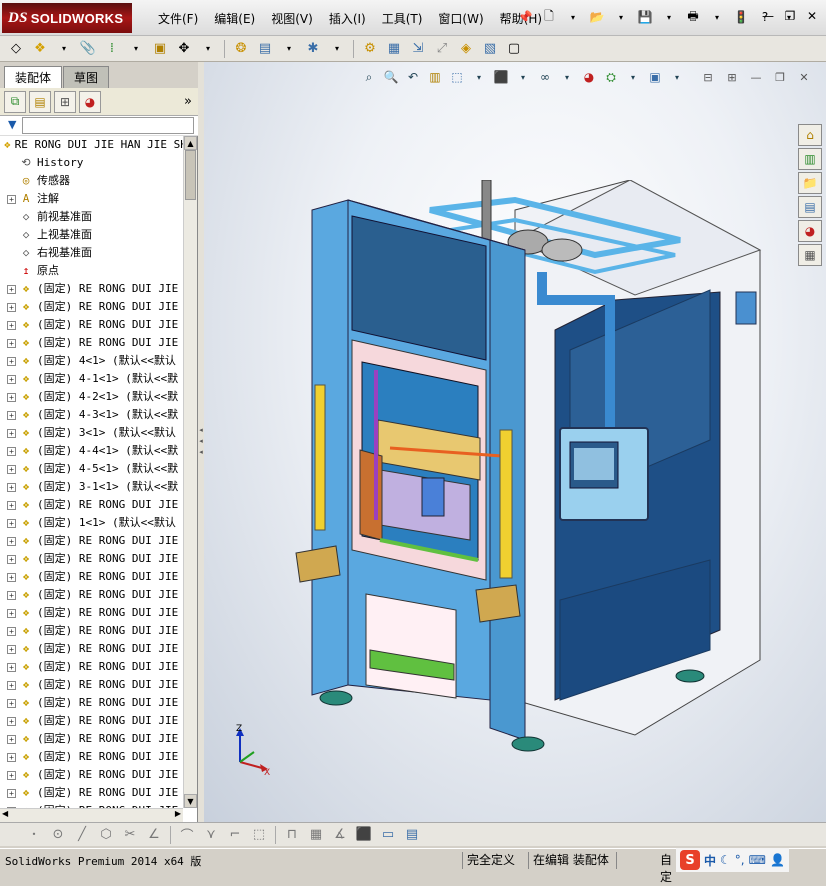  I want to click on mate-icon: 📎, so click(88, 49).